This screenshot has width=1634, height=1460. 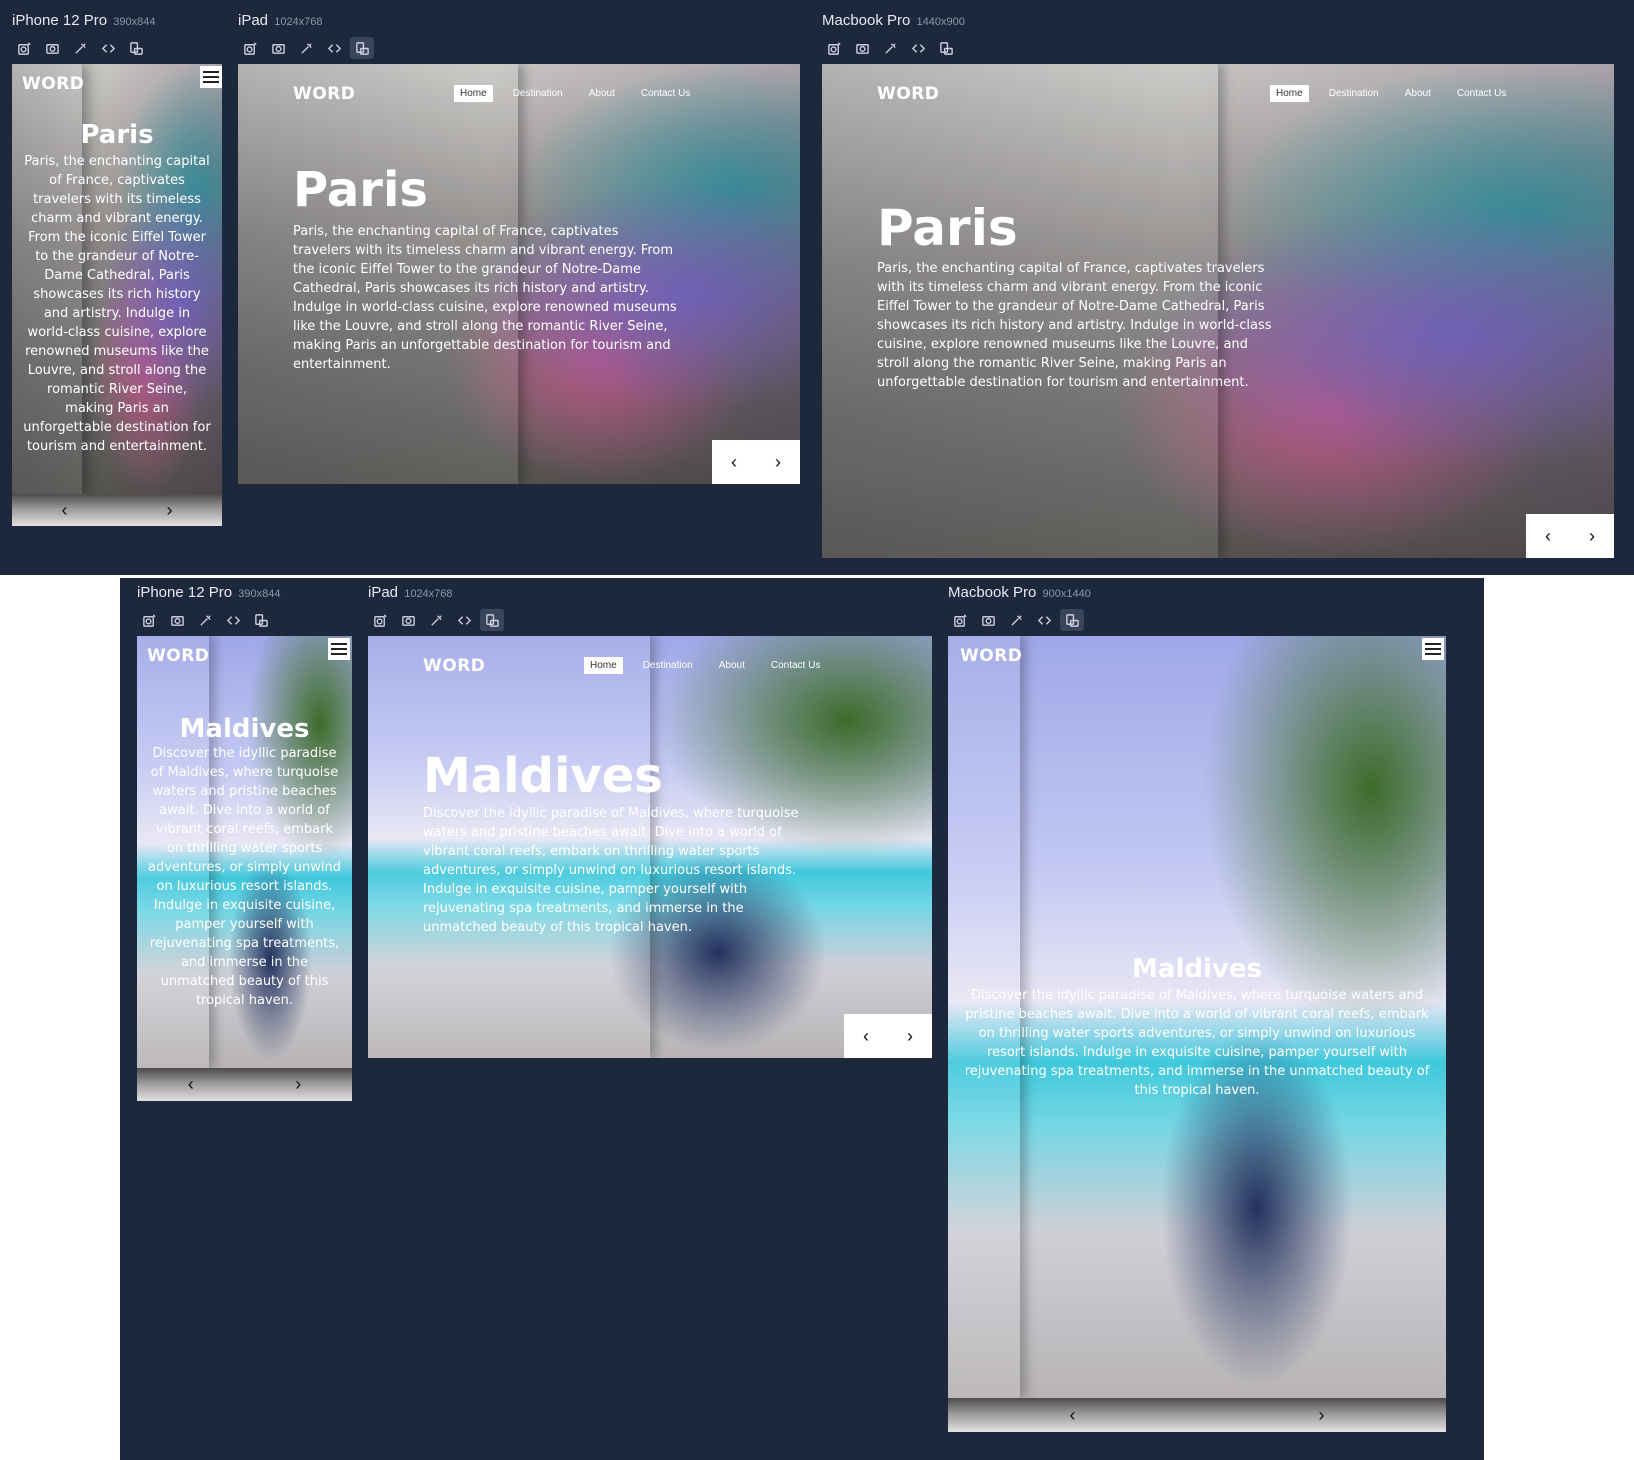 I want to click on device-size: 900x1440, so click(x=1066, y=594).